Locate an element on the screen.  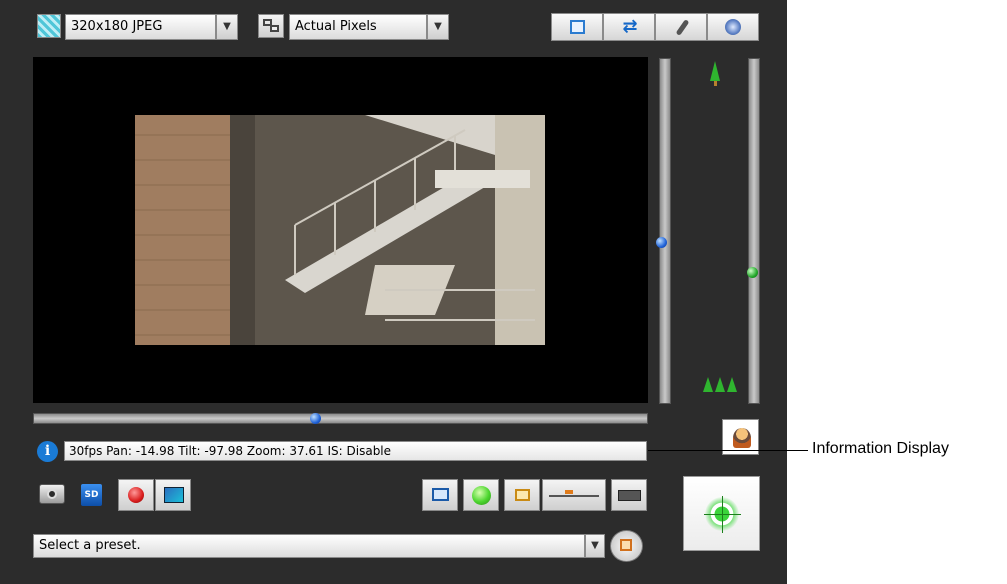
snapshot-lens is located at coordinates (52, 494).